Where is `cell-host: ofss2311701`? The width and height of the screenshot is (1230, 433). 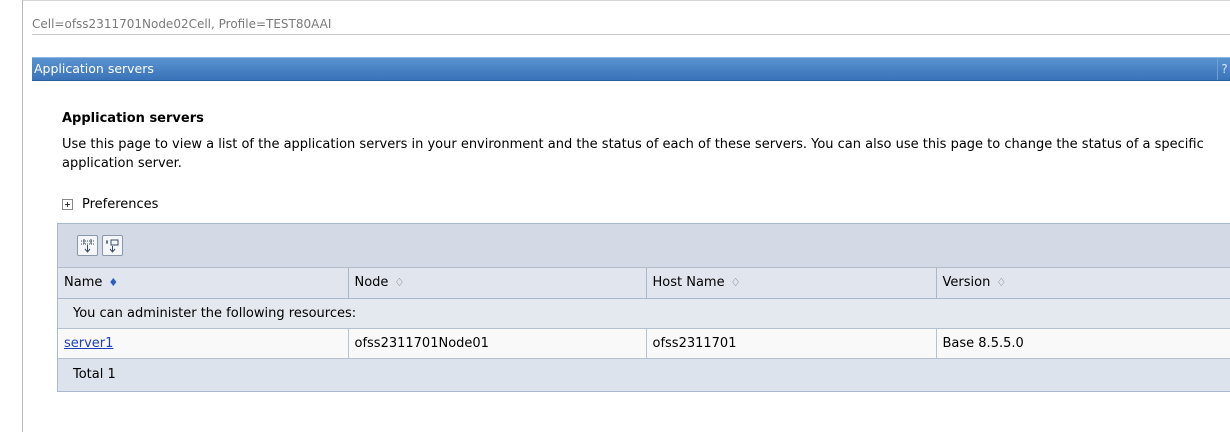 cell-host: ofss2311701 is located at coordinates (791, 343).